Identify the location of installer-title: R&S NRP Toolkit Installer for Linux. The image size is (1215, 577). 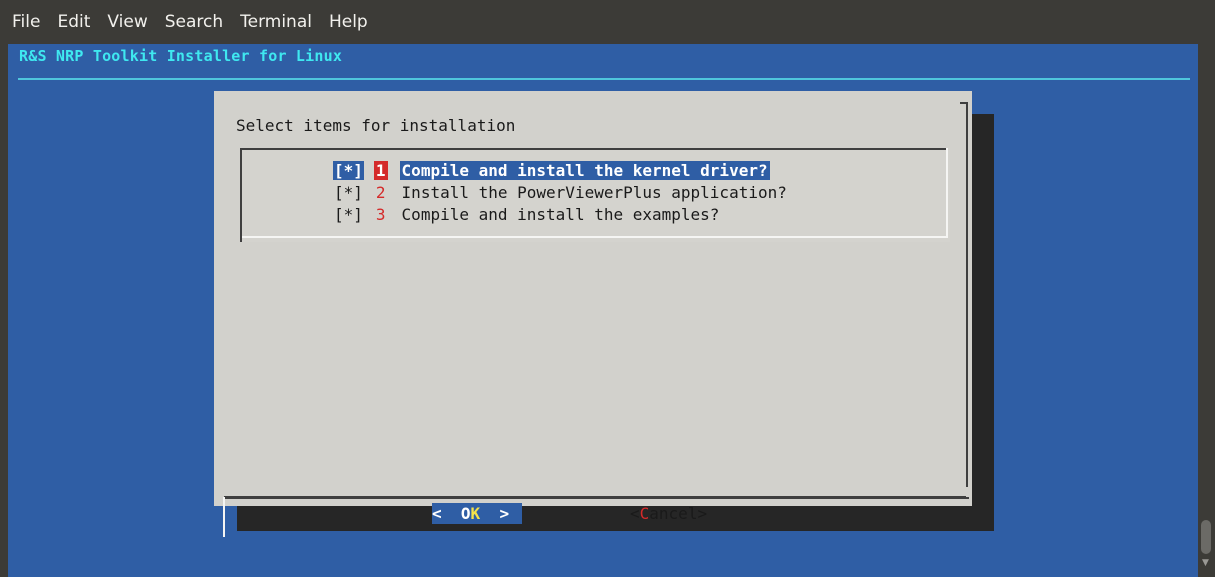
(181, 56).